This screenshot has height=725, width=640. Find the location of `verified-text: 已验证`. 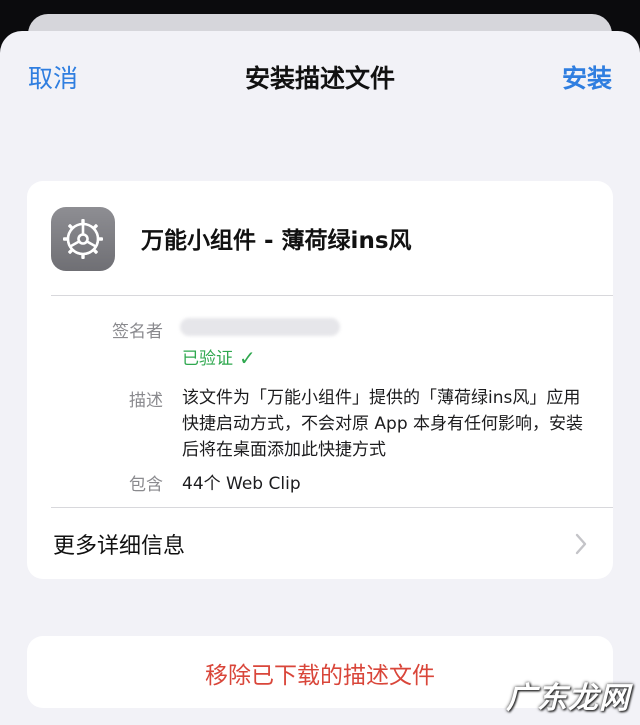

verified-text: 已验证 is located at coordinates (207, 359).